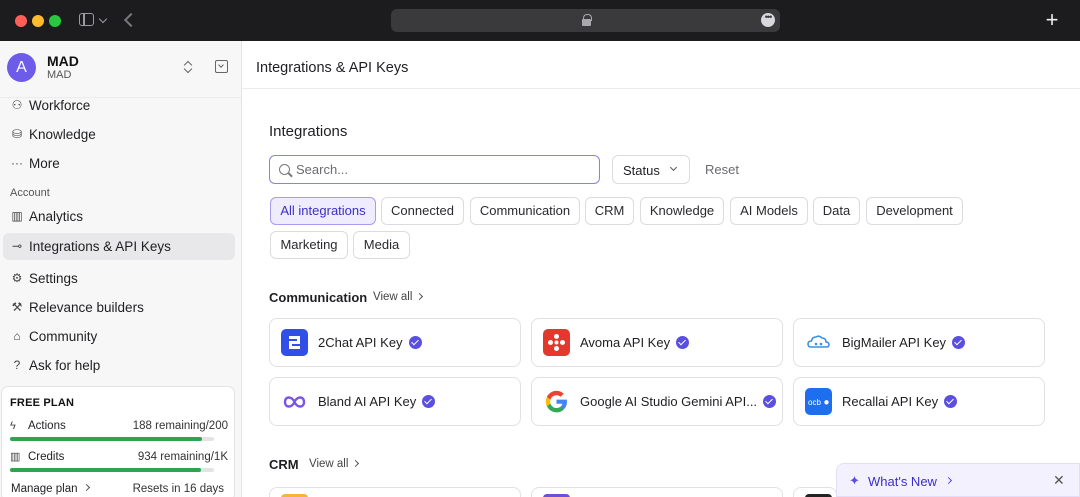  Describe the element at coordinates (112, 470) in the screenshot. I see `credits-progress-bar` at that location.